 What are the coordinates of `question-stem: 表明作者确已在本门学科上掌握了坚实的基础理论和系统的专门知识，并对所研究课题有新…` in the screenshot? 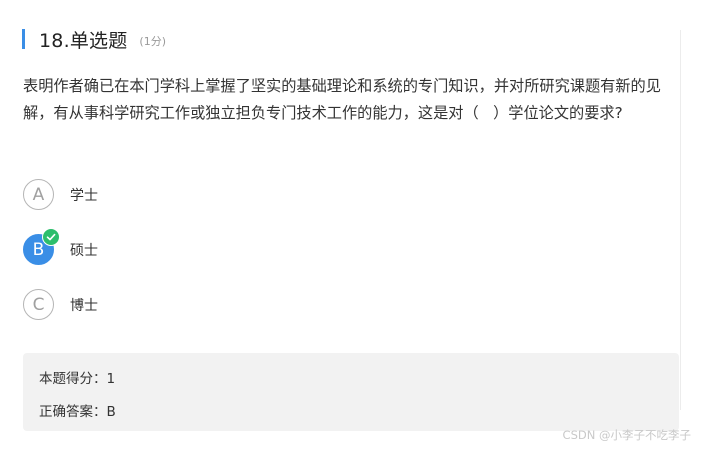 It's located at (342, 99).